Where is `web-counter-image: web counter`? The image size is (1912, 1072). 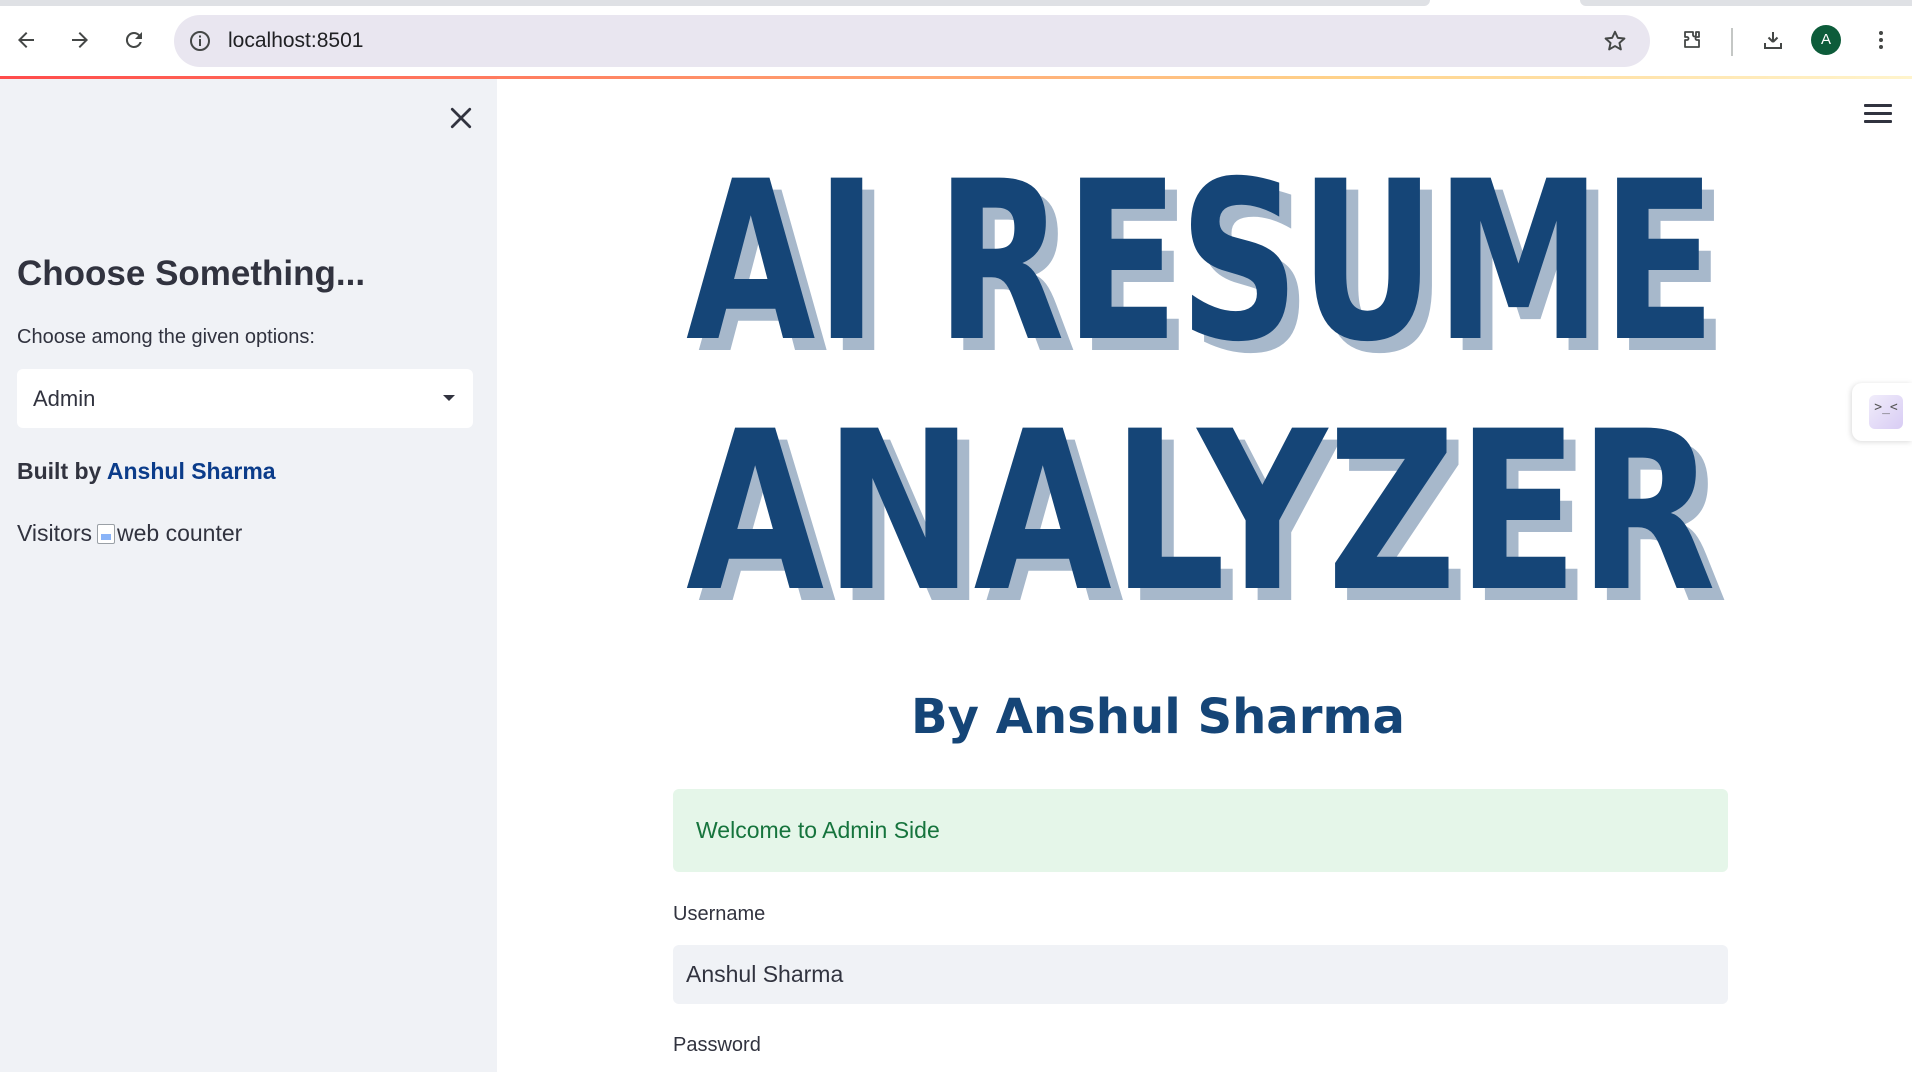 web-counter-image: web counter is located at coordinates (169, 533).